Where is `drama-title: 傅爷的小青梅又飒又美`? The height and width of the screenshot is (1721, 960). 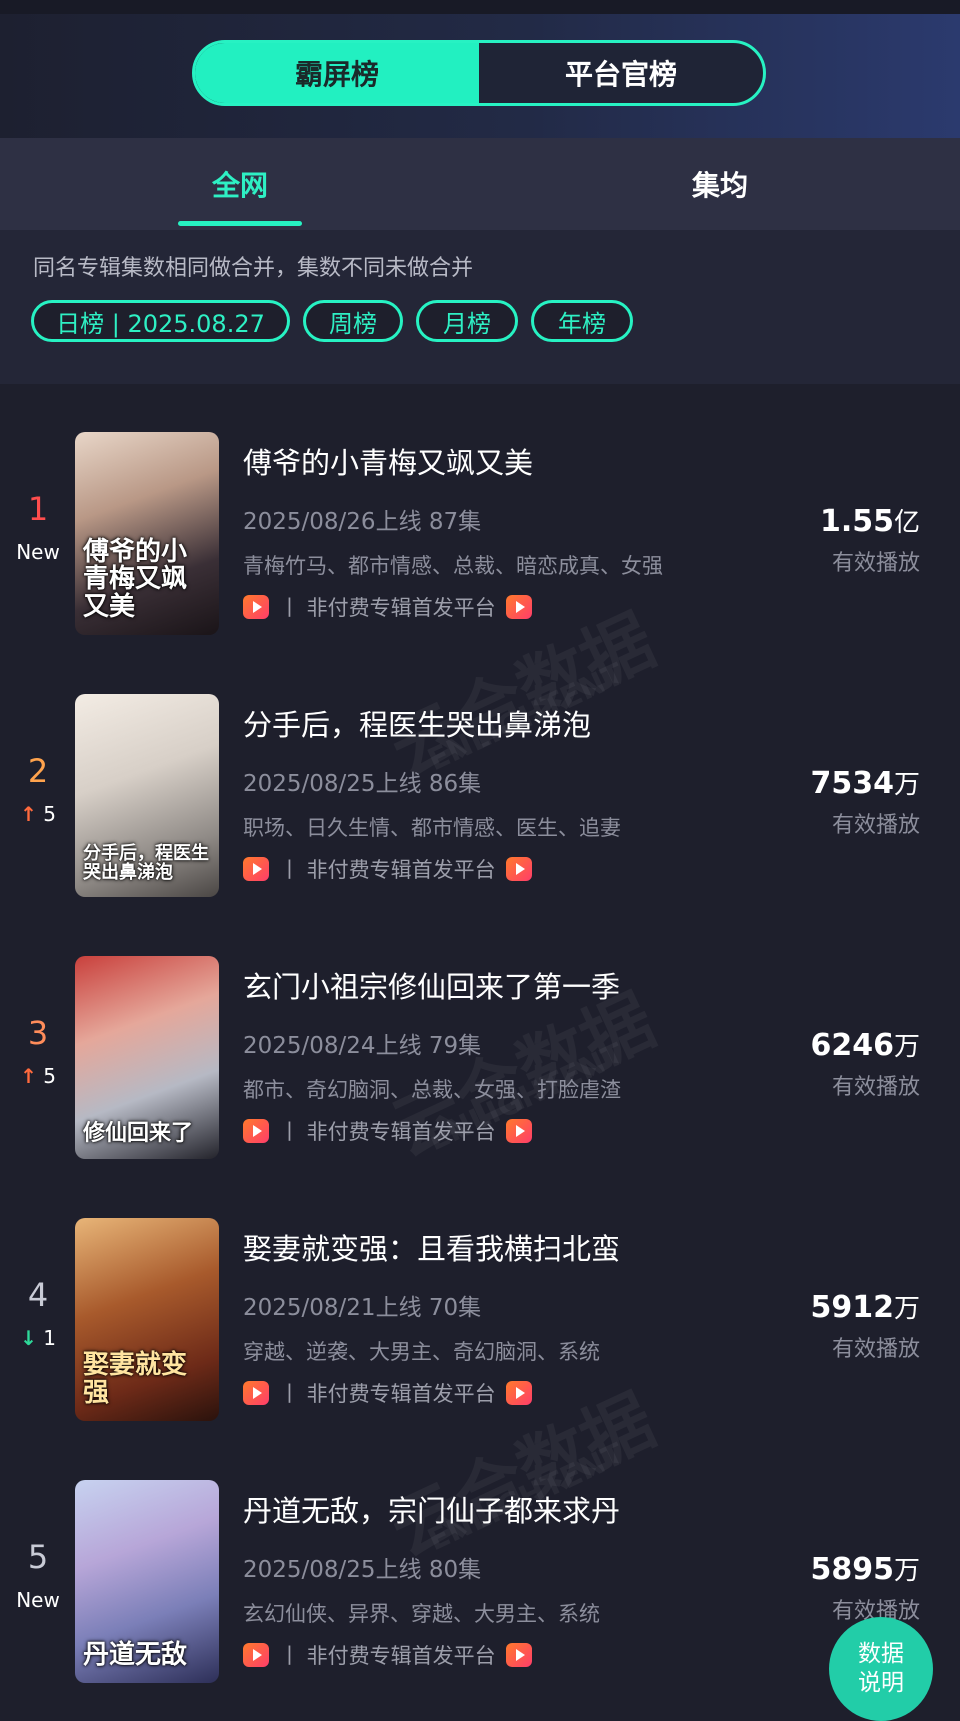
drama-title: 傅爷的小青梅又飒又美 is located at coordinates (388, 461).